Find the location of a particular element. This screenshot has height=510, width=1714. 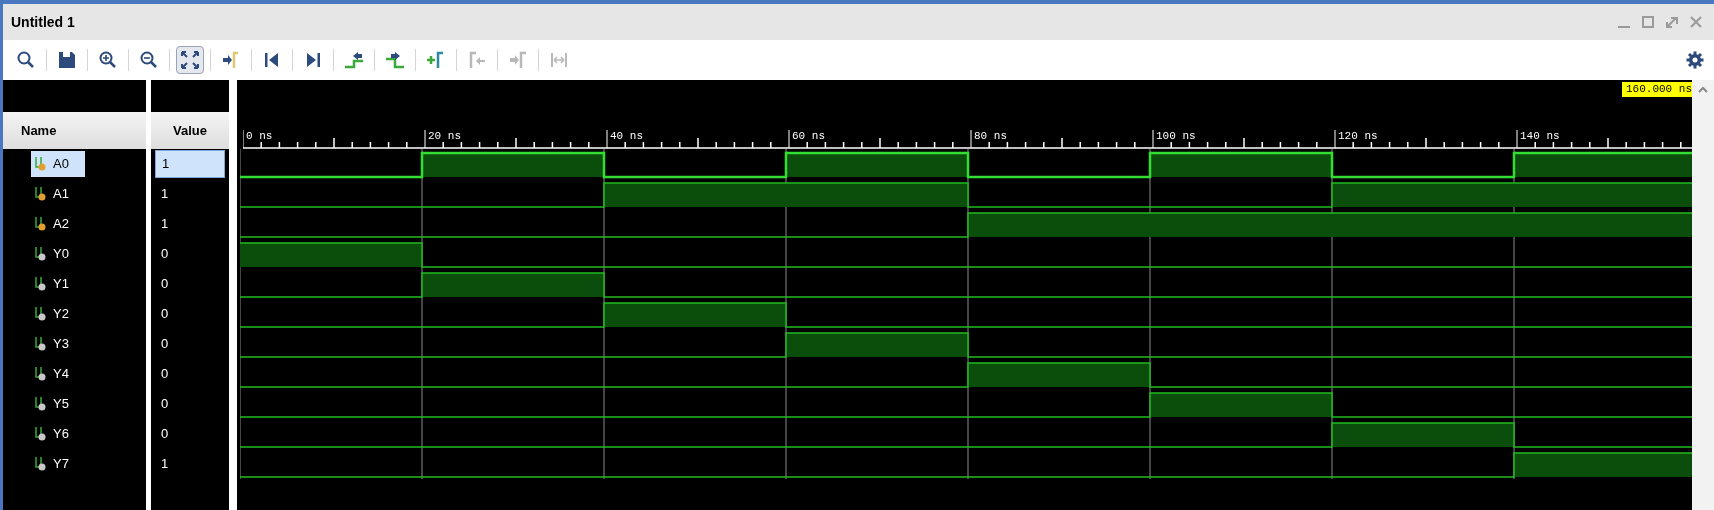

save-icon is located at coordinates (67, 60).